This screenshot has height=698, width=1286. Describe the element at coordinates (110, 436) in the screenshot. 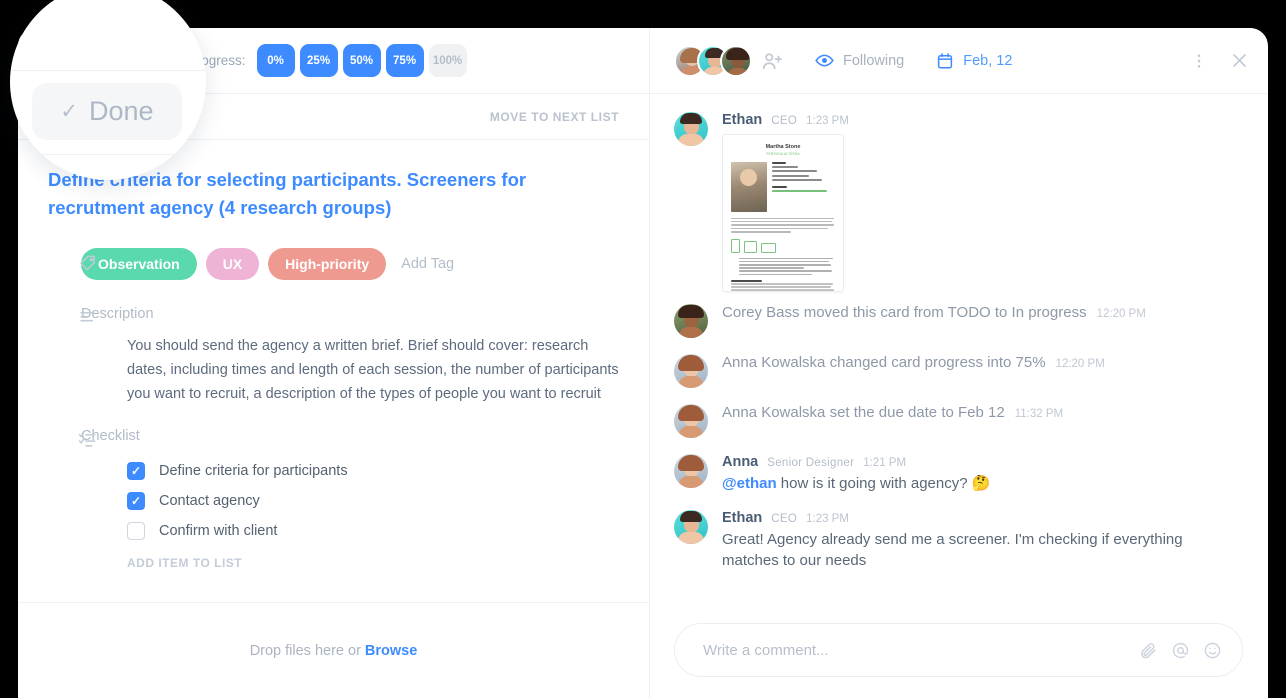

I see `checklist-heading: Checklist` at that location.